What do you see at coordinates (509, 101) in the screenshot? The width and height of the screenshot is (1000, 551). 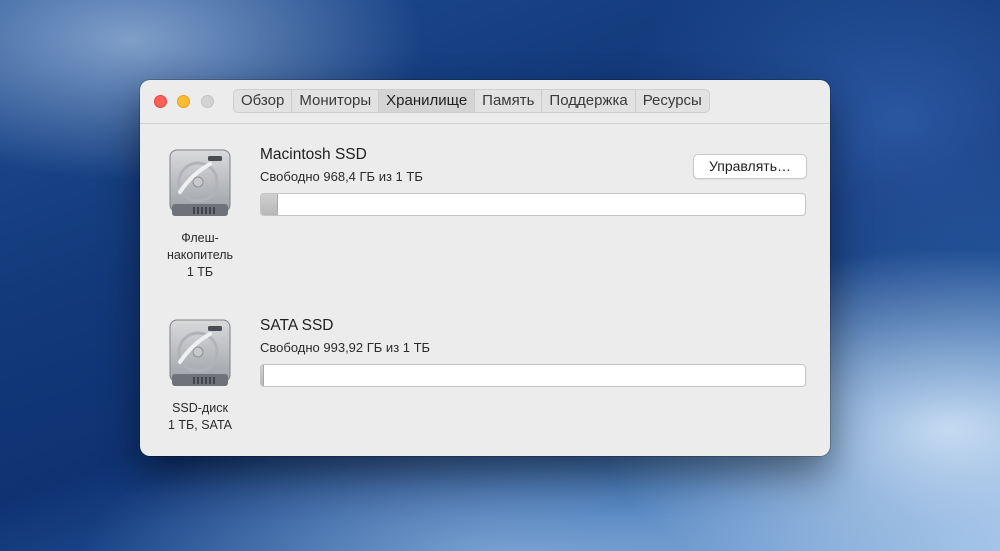 I see `tab-memory: Память` at bounding box center [509, 101].